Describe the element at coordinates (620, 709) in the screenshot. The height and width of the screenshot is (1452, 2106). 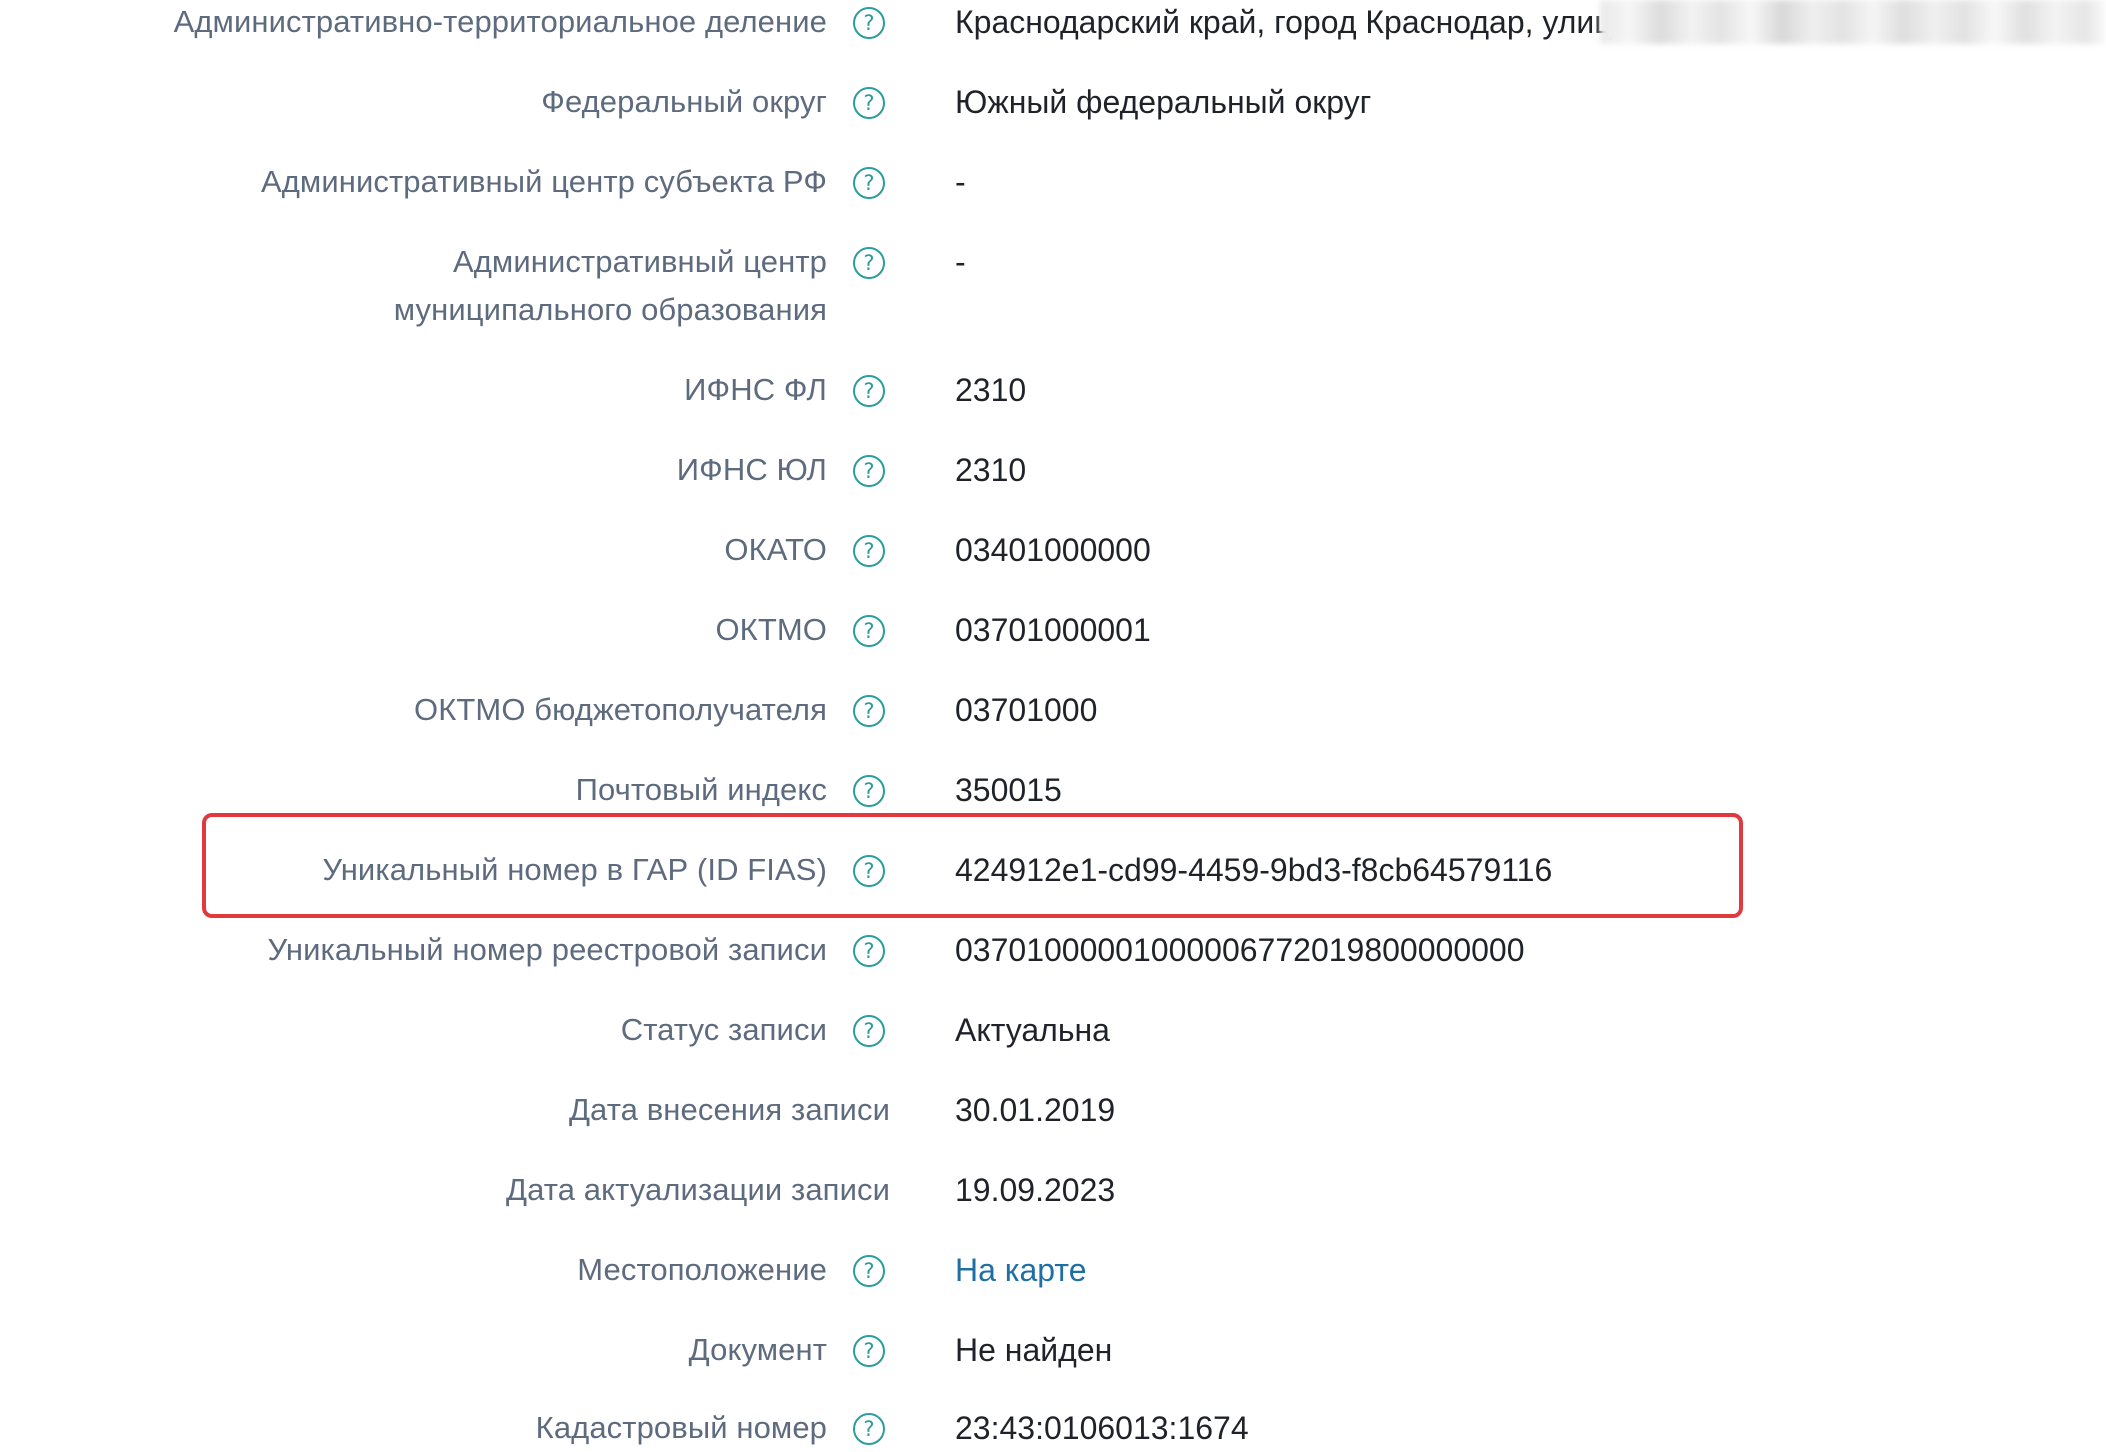
I see `row-label: ОКТМО бюджетополучателя` at that location.